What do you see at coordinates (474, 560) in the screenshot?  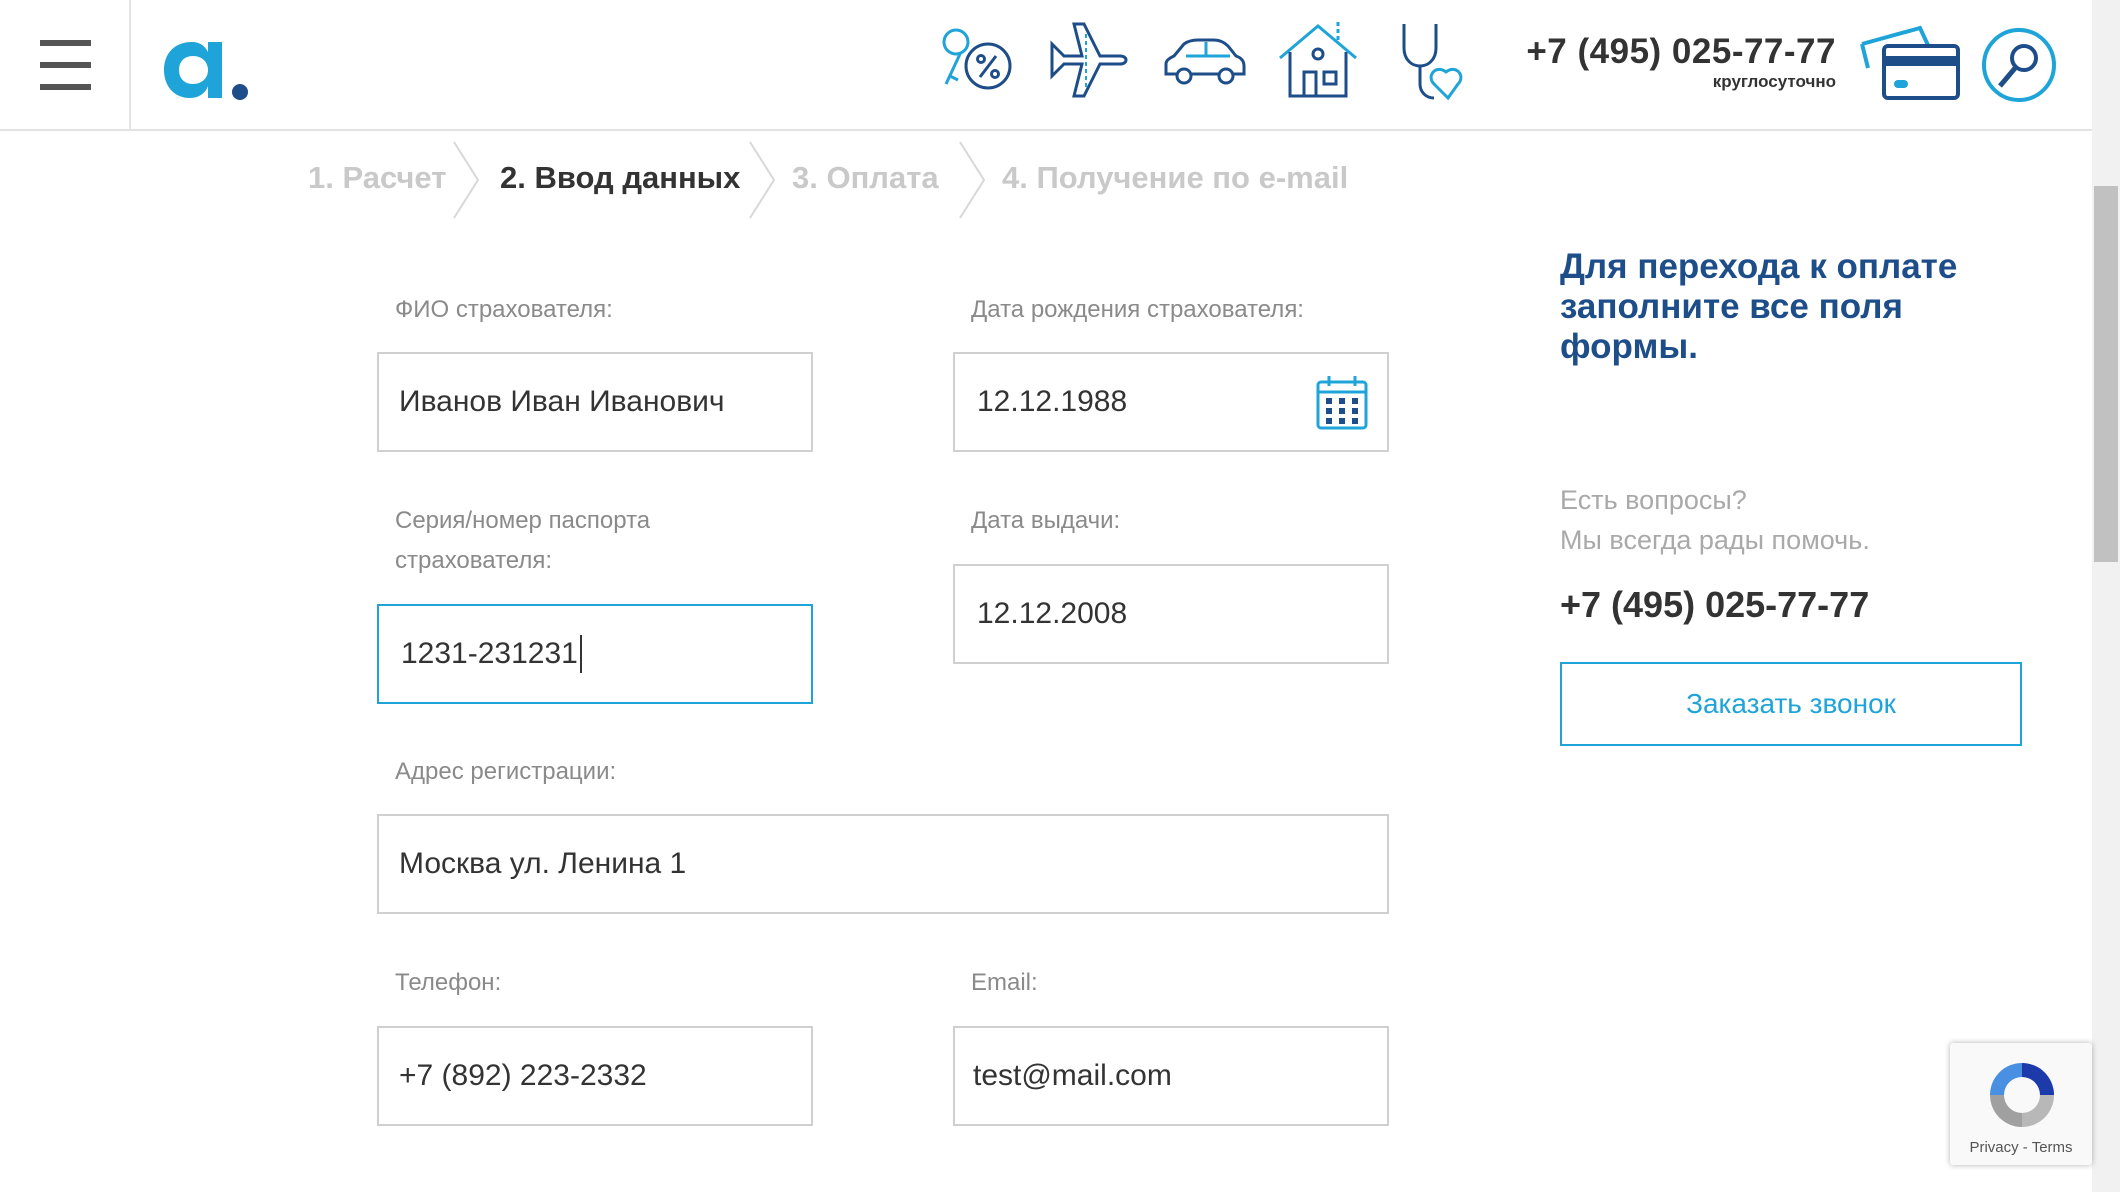 I see `passport-label-line2: страхователя:` at bounding box center [474, 560].